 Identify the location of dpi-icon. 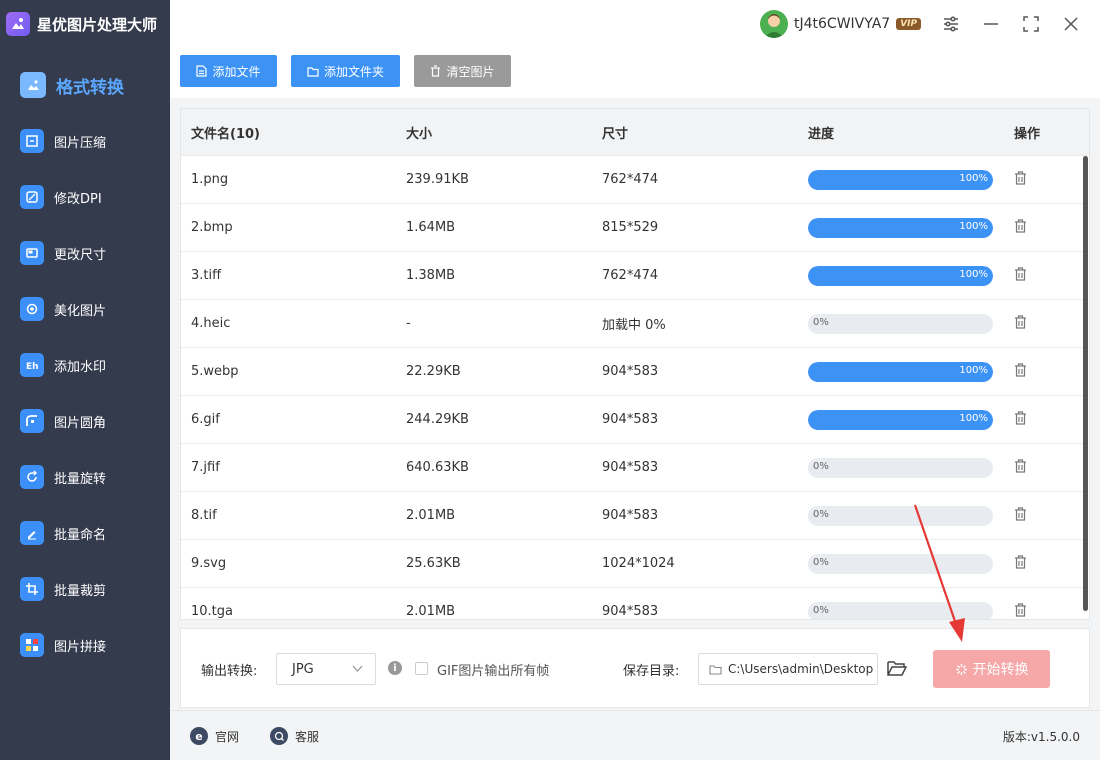
(32, 197).